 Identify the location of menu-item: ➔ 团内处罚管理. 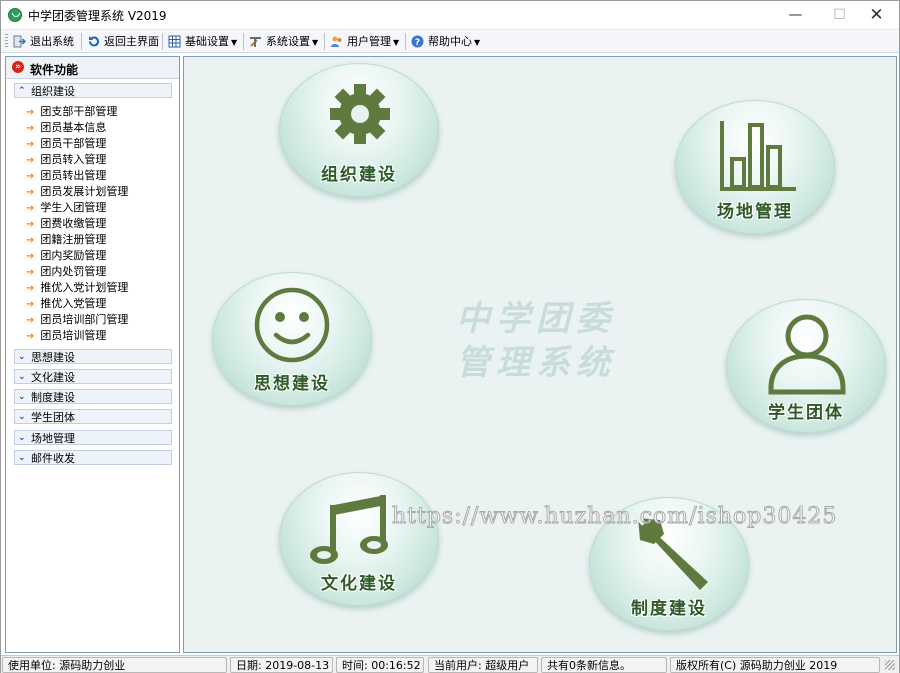
(66, 272).